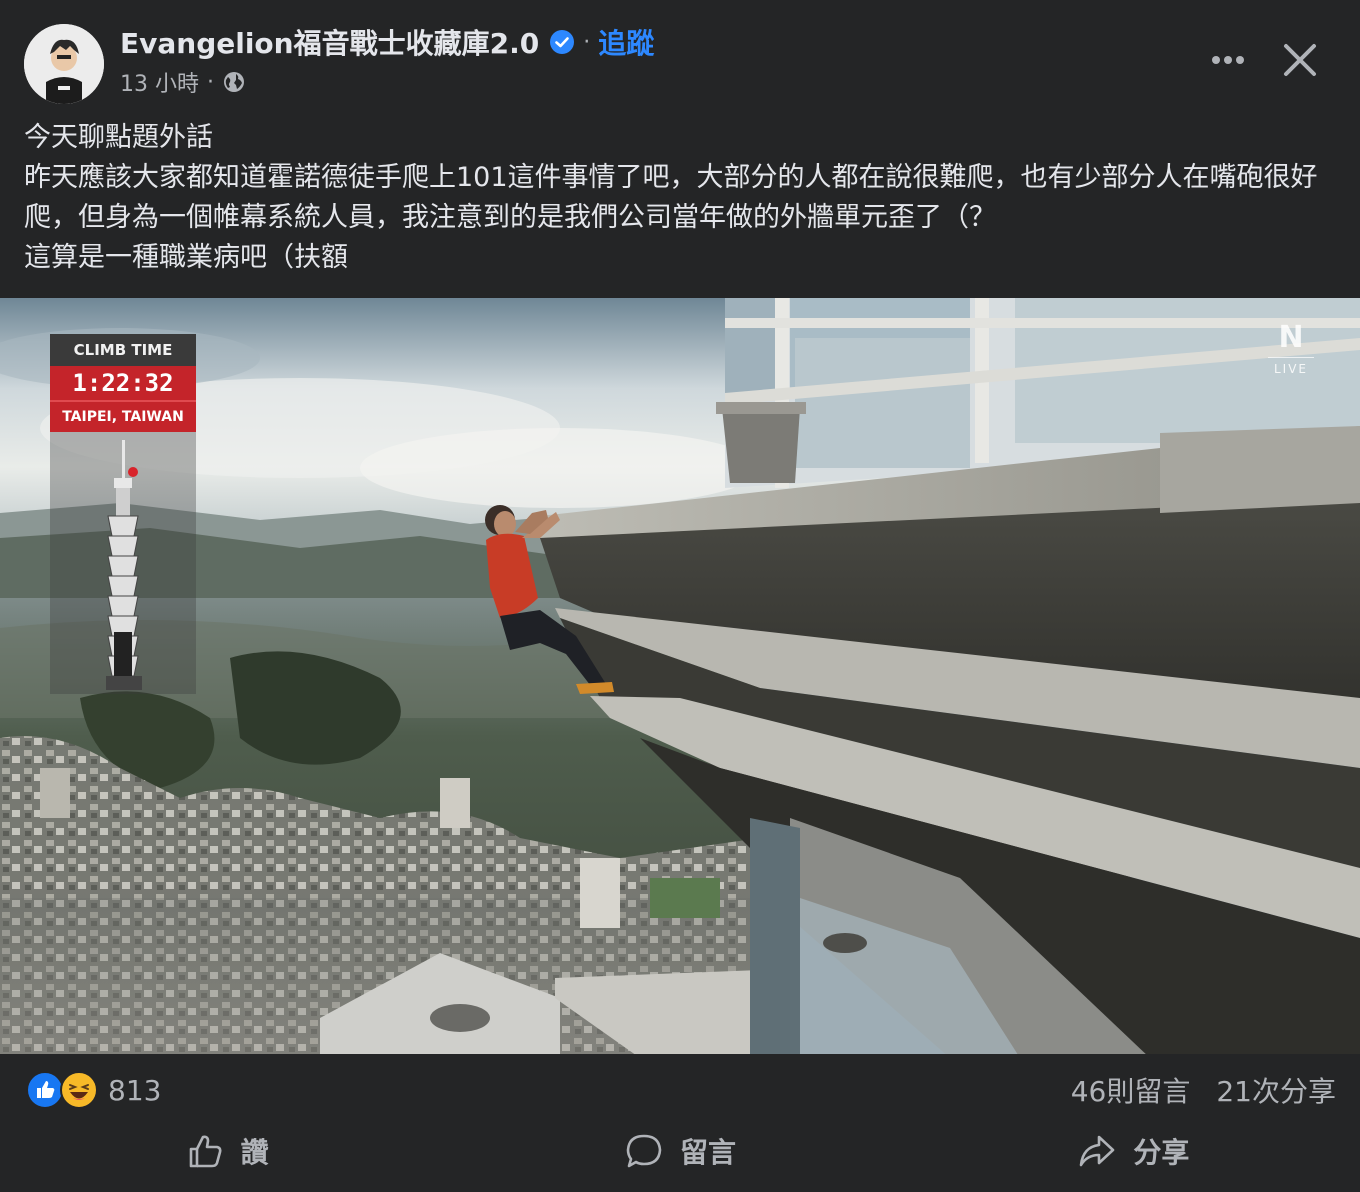  What do you see at coordinates (1203, 1090) in the screenshot?
I see `engagement-stats: 46則留言 21次分享` at bounding box center [1203, 1090].